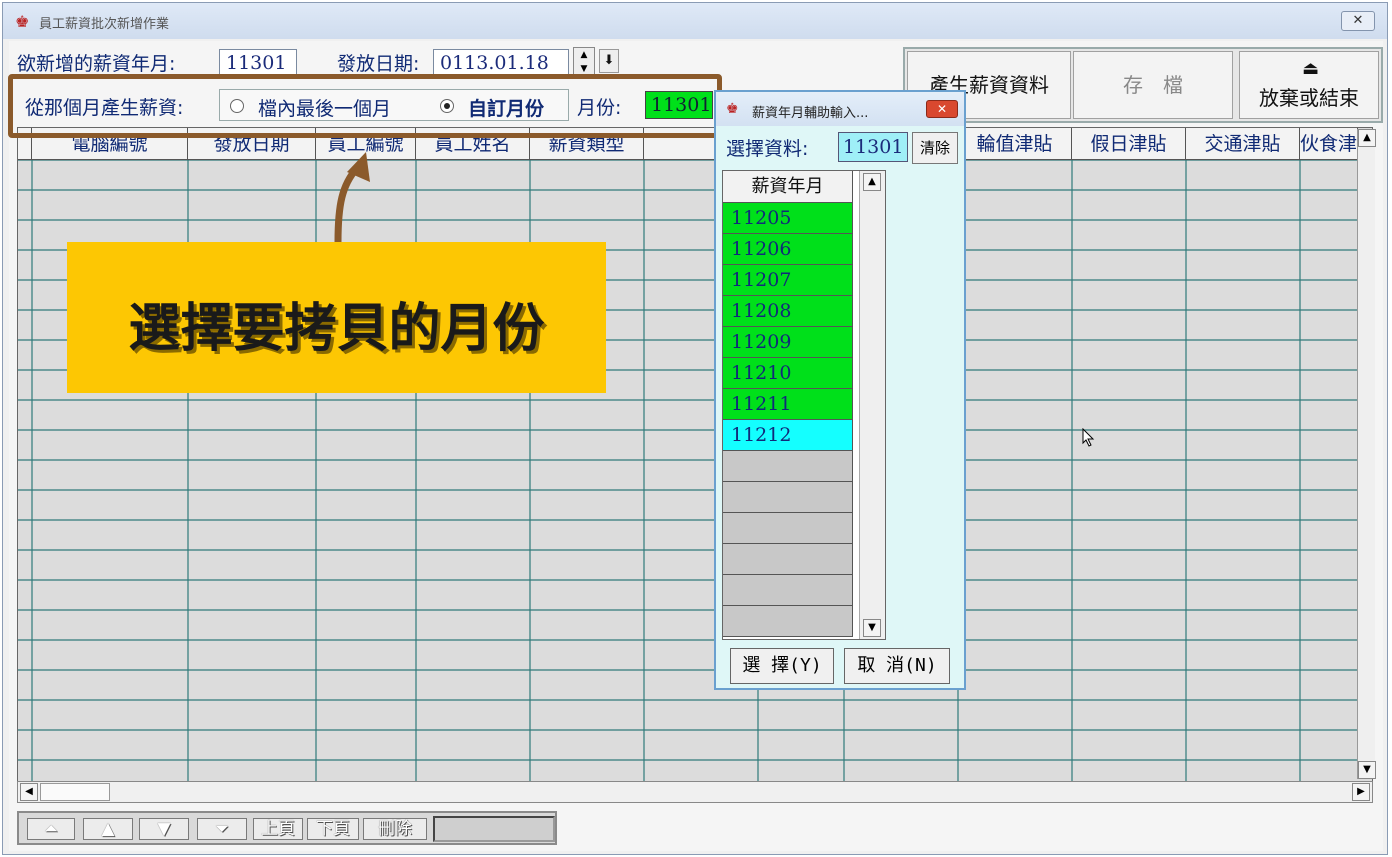 This screenshot has height=857, width=1392. I want to click on toolbar-button-group: 產生薪資資料 存 檔 ⏏ 放棄或結束, so click(1143, 85).